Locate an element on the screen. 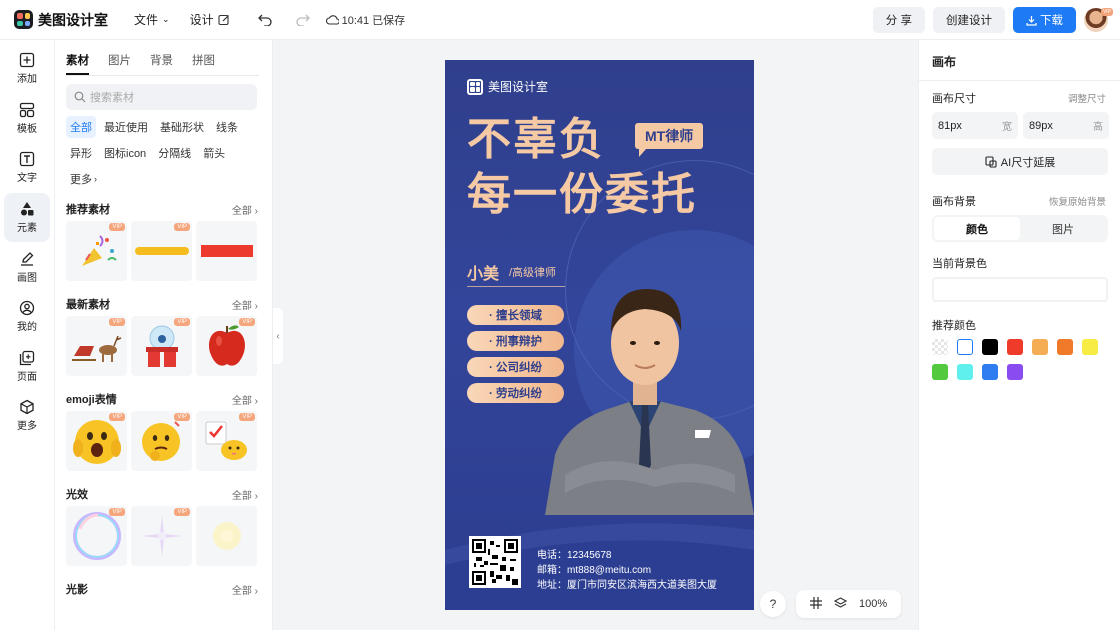  party-popper-sticker: VIP is located at coordinates (96, 251).